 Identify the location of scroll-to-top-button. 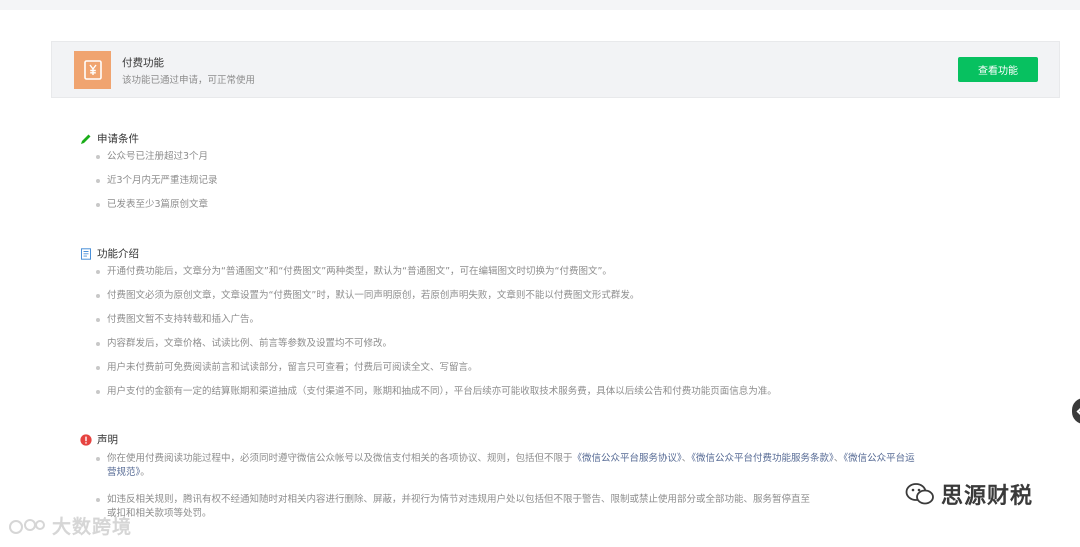
(1076, 411).